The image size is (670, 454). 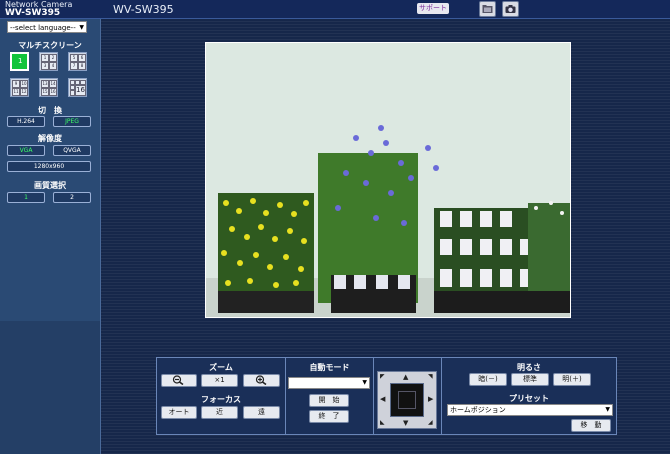 I want to click on multiscreen-single-button: 1, so click(x=19, y=61).